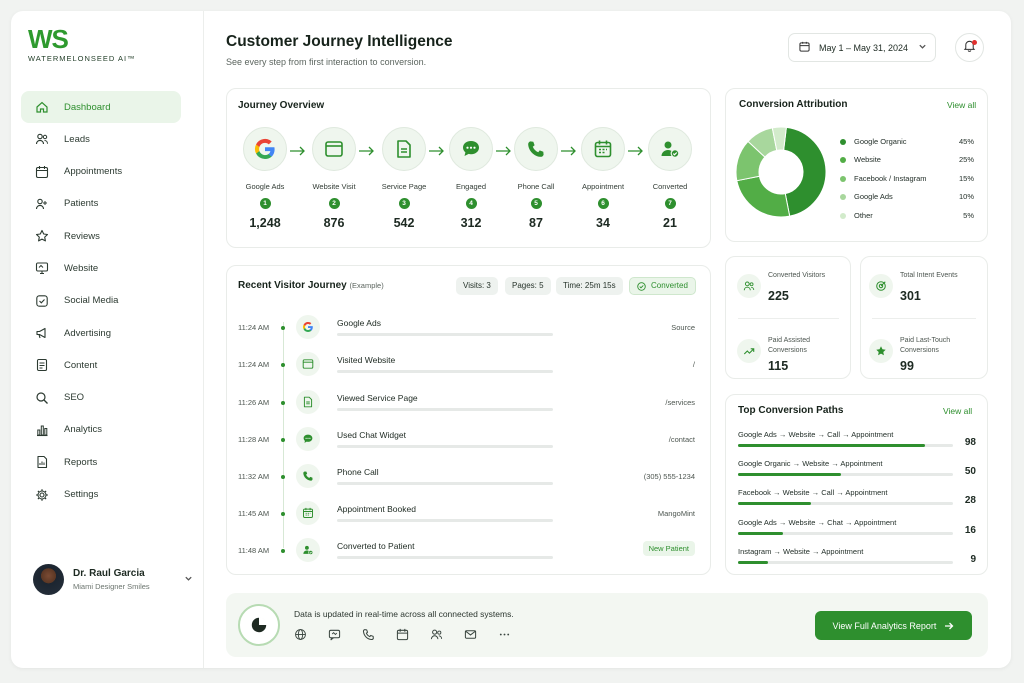  I want to click on search-icon, so click(42, 398).